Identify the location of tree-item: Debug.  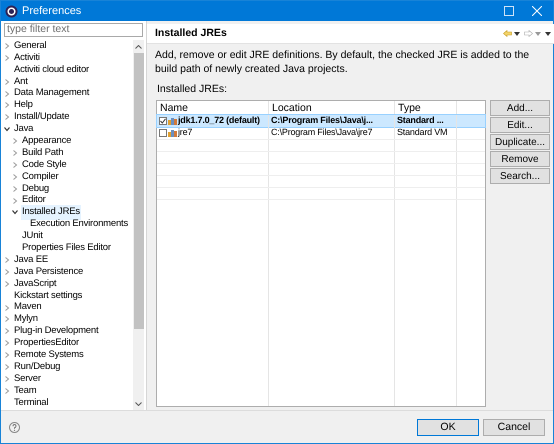
(35, 189).